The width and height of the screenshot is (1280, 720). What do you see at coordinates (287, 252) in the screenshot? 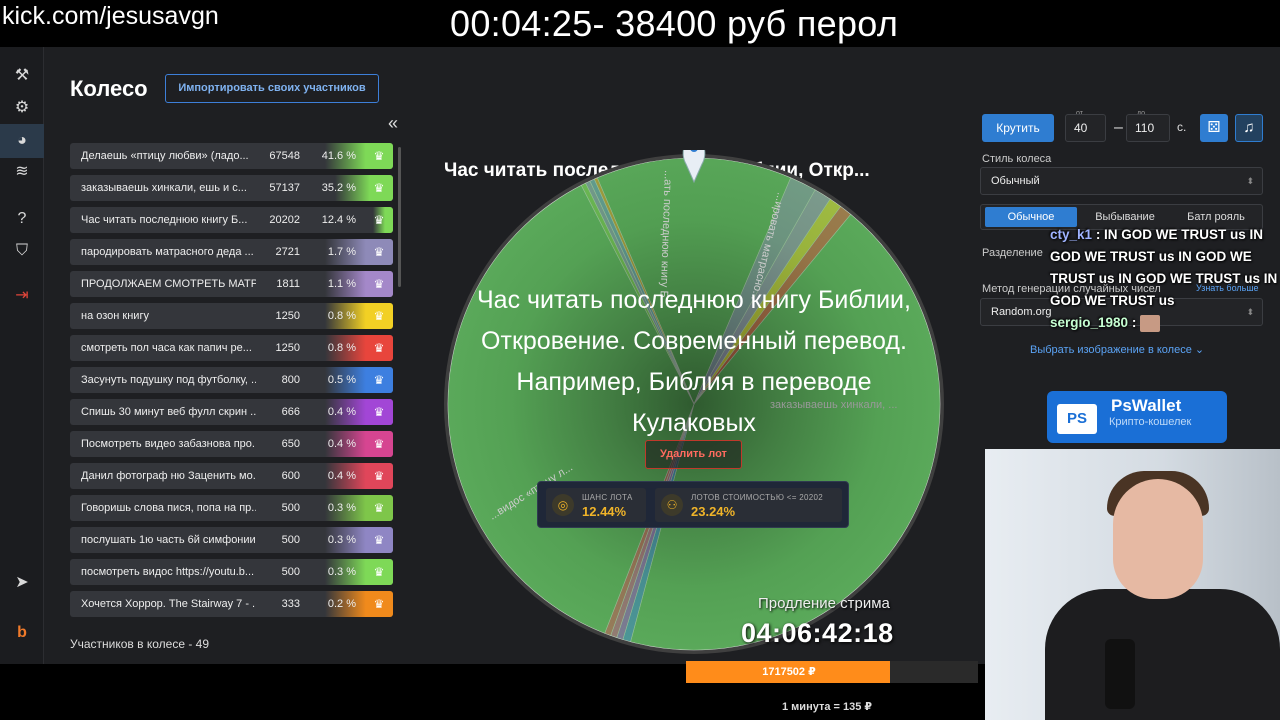
I see `lot-amount: 2721` at bounding box center [287, 252].